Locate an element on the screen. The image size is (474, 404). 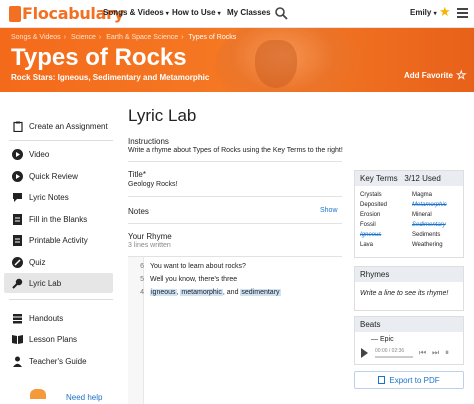
add-favorite-button: Add Favorite ☆ is located at coordinates (435, 75).